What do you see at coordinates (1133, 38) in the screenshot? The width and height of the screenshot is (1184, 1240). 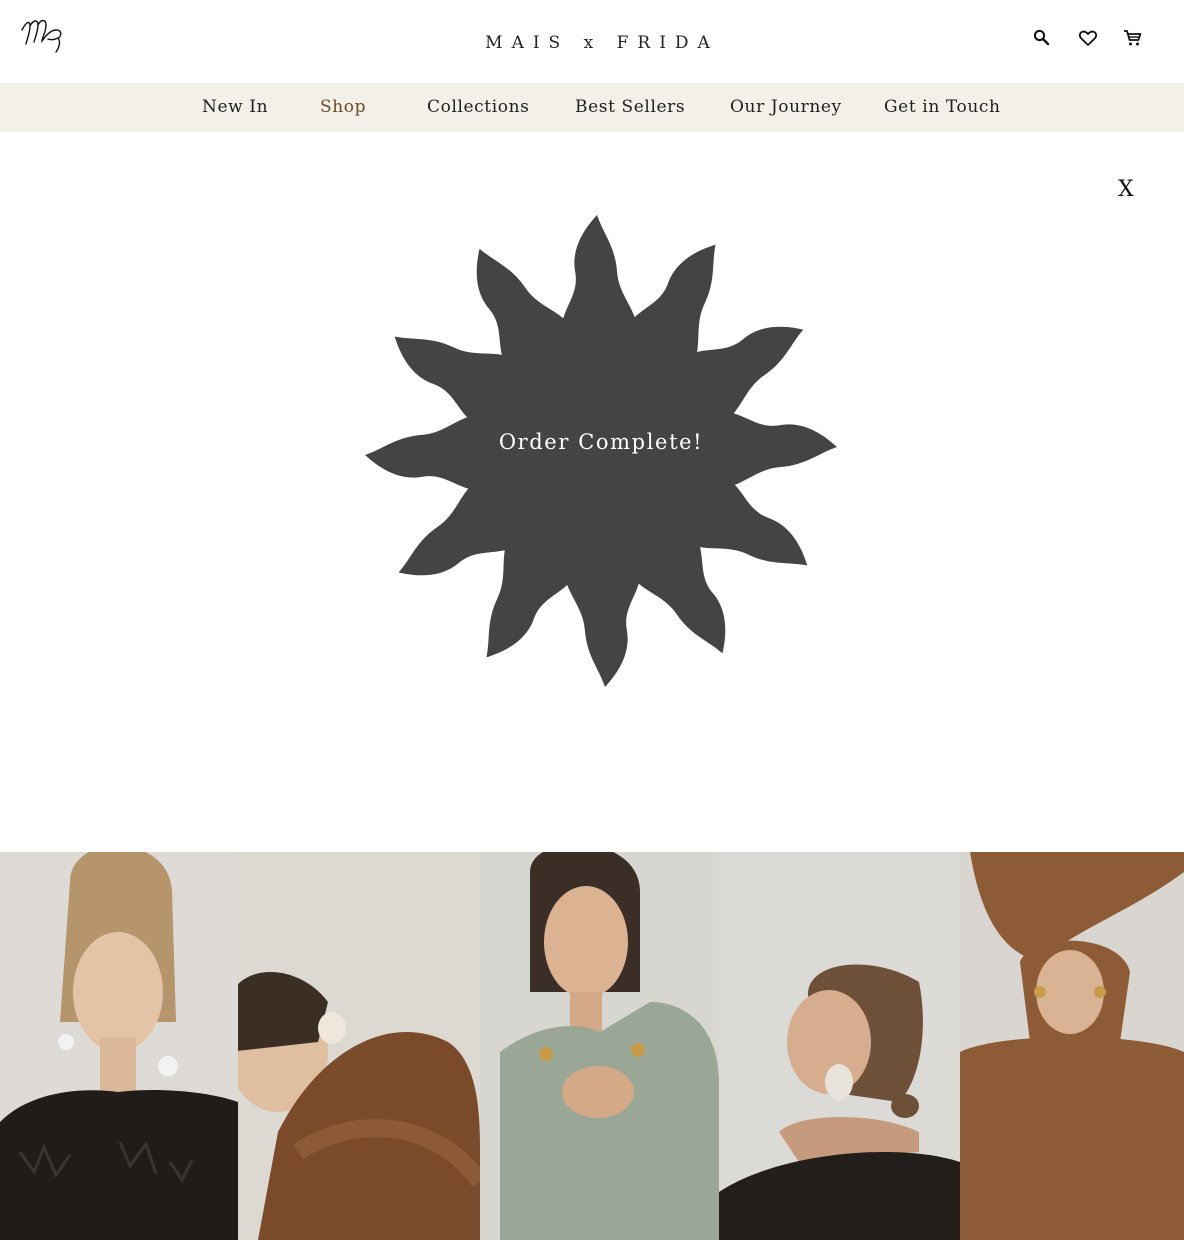 I see `cart-icon` at bounding box center [1133, 38].